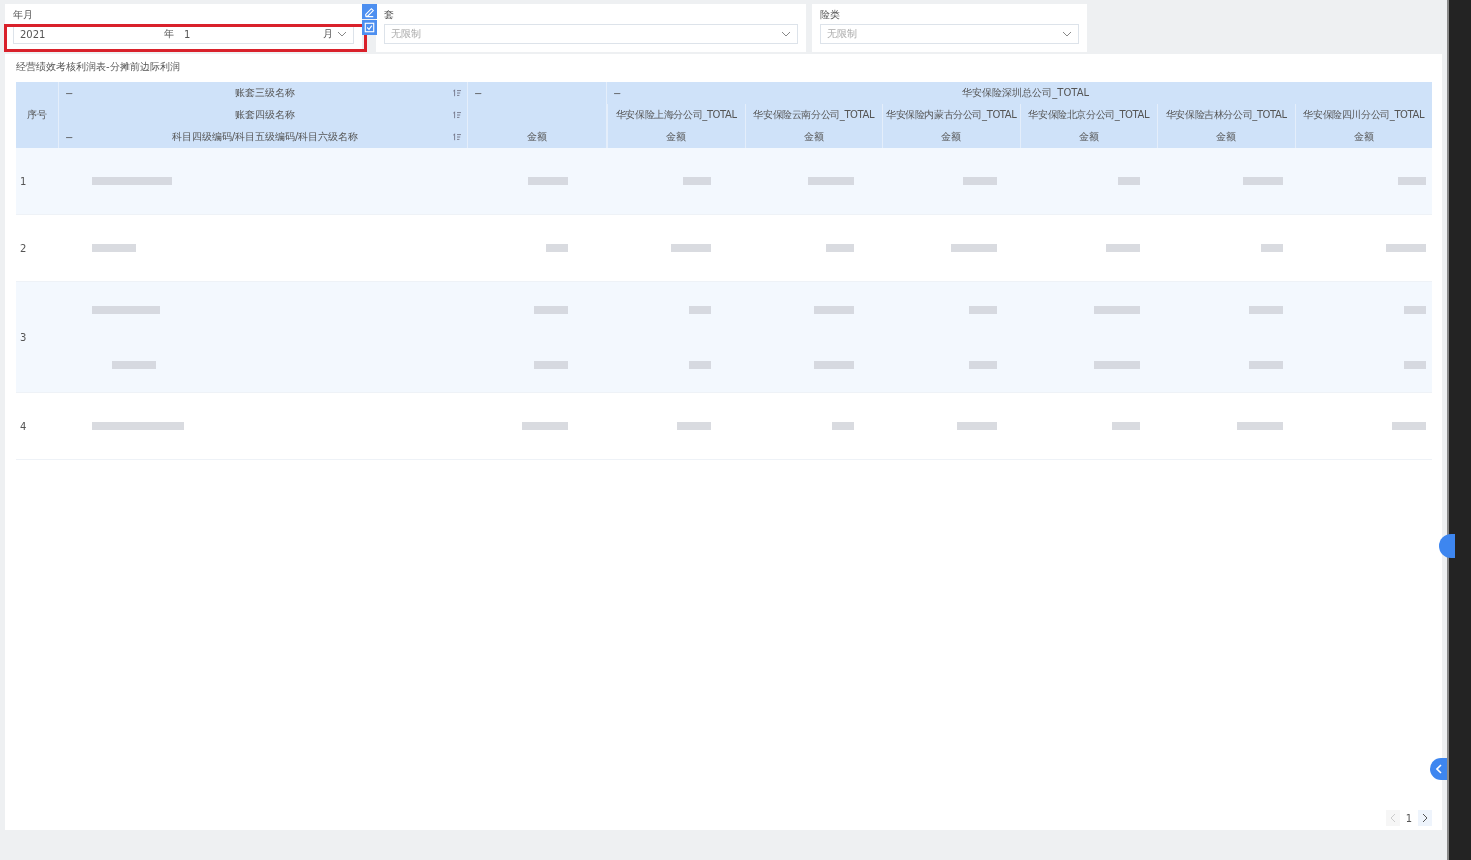 This screenshot has width=1471, height=860. What do you see at coordinates (37, 115) in the screenshot?
I see `table-header: 序号` at bounding box center [37, 115].